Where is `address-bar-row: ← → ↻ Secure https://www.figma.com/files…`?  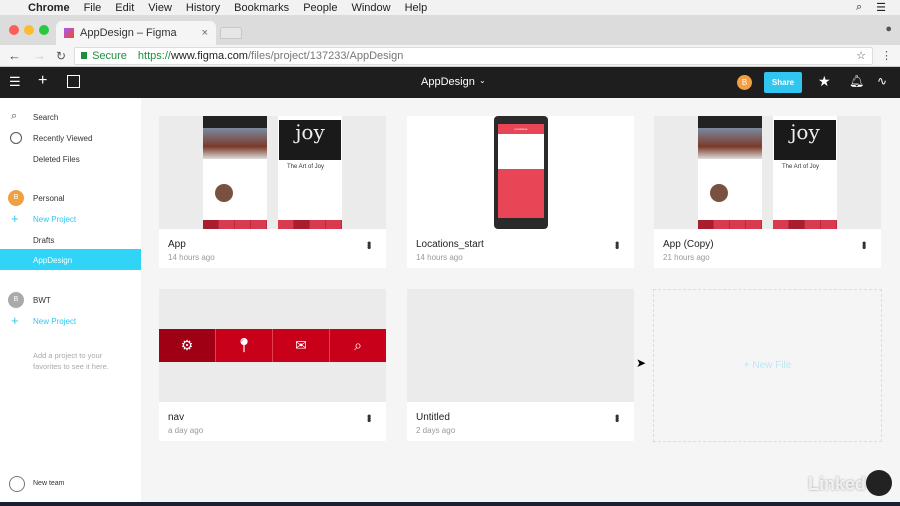 address-bar-row: ← → ↻ Secure https://www.figma.com/files… is located at coordinates (450, 56).